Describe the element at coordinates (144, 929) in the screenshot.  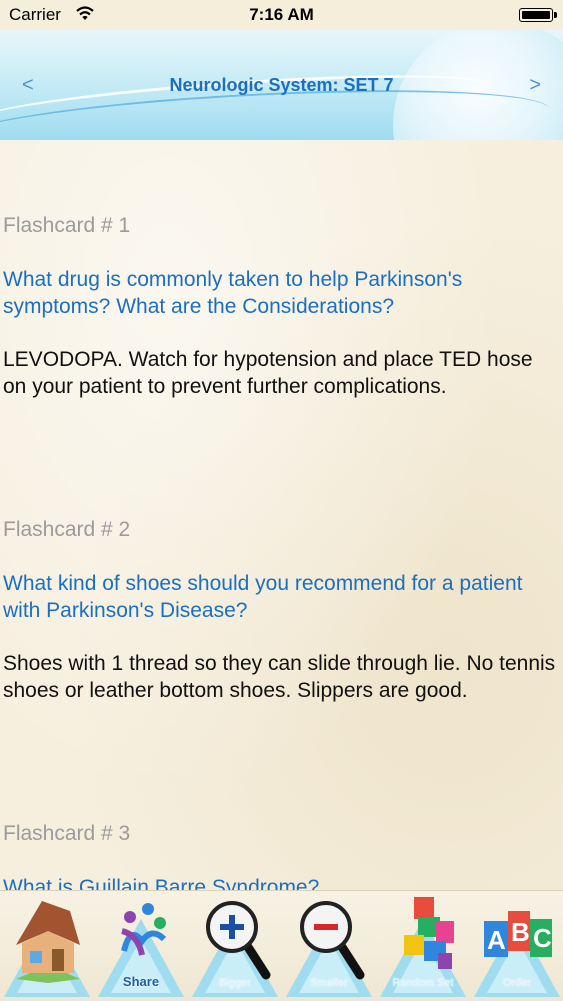
I see `share-icon` at that location.